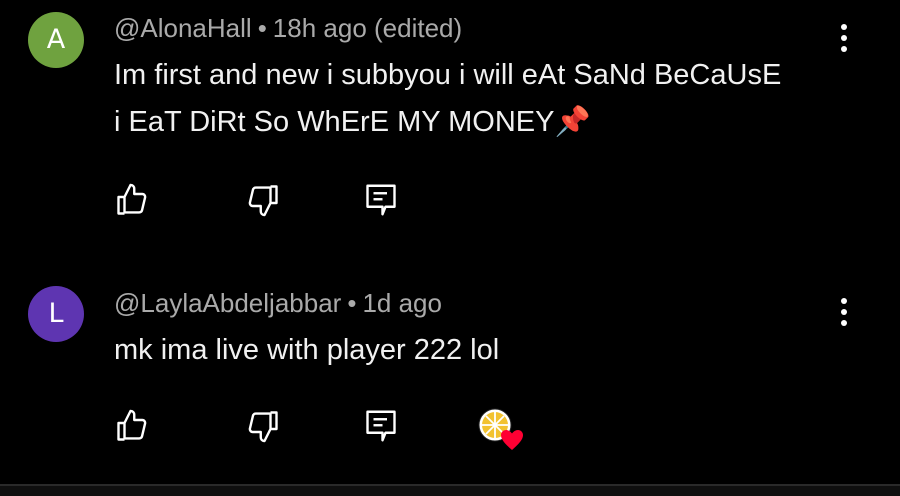  I want to click on edited-label: (edited), so click(418, 28).